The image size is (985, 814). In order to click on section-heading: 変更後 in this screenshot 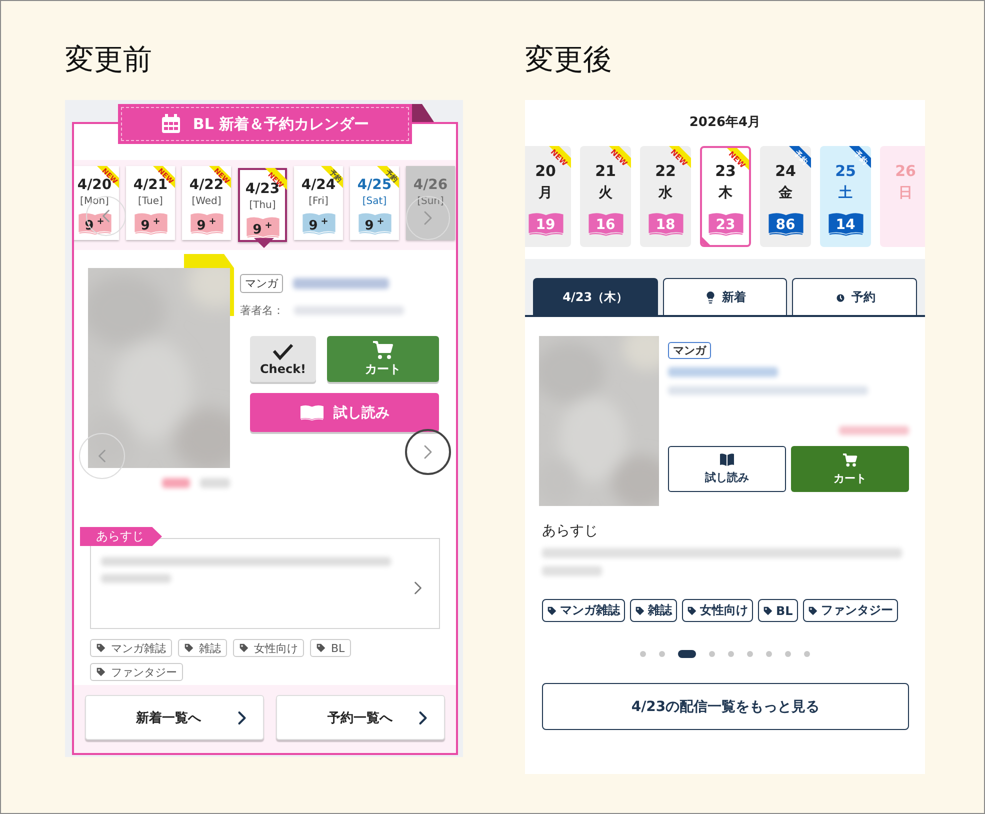, I will do `click(569, 59)`.